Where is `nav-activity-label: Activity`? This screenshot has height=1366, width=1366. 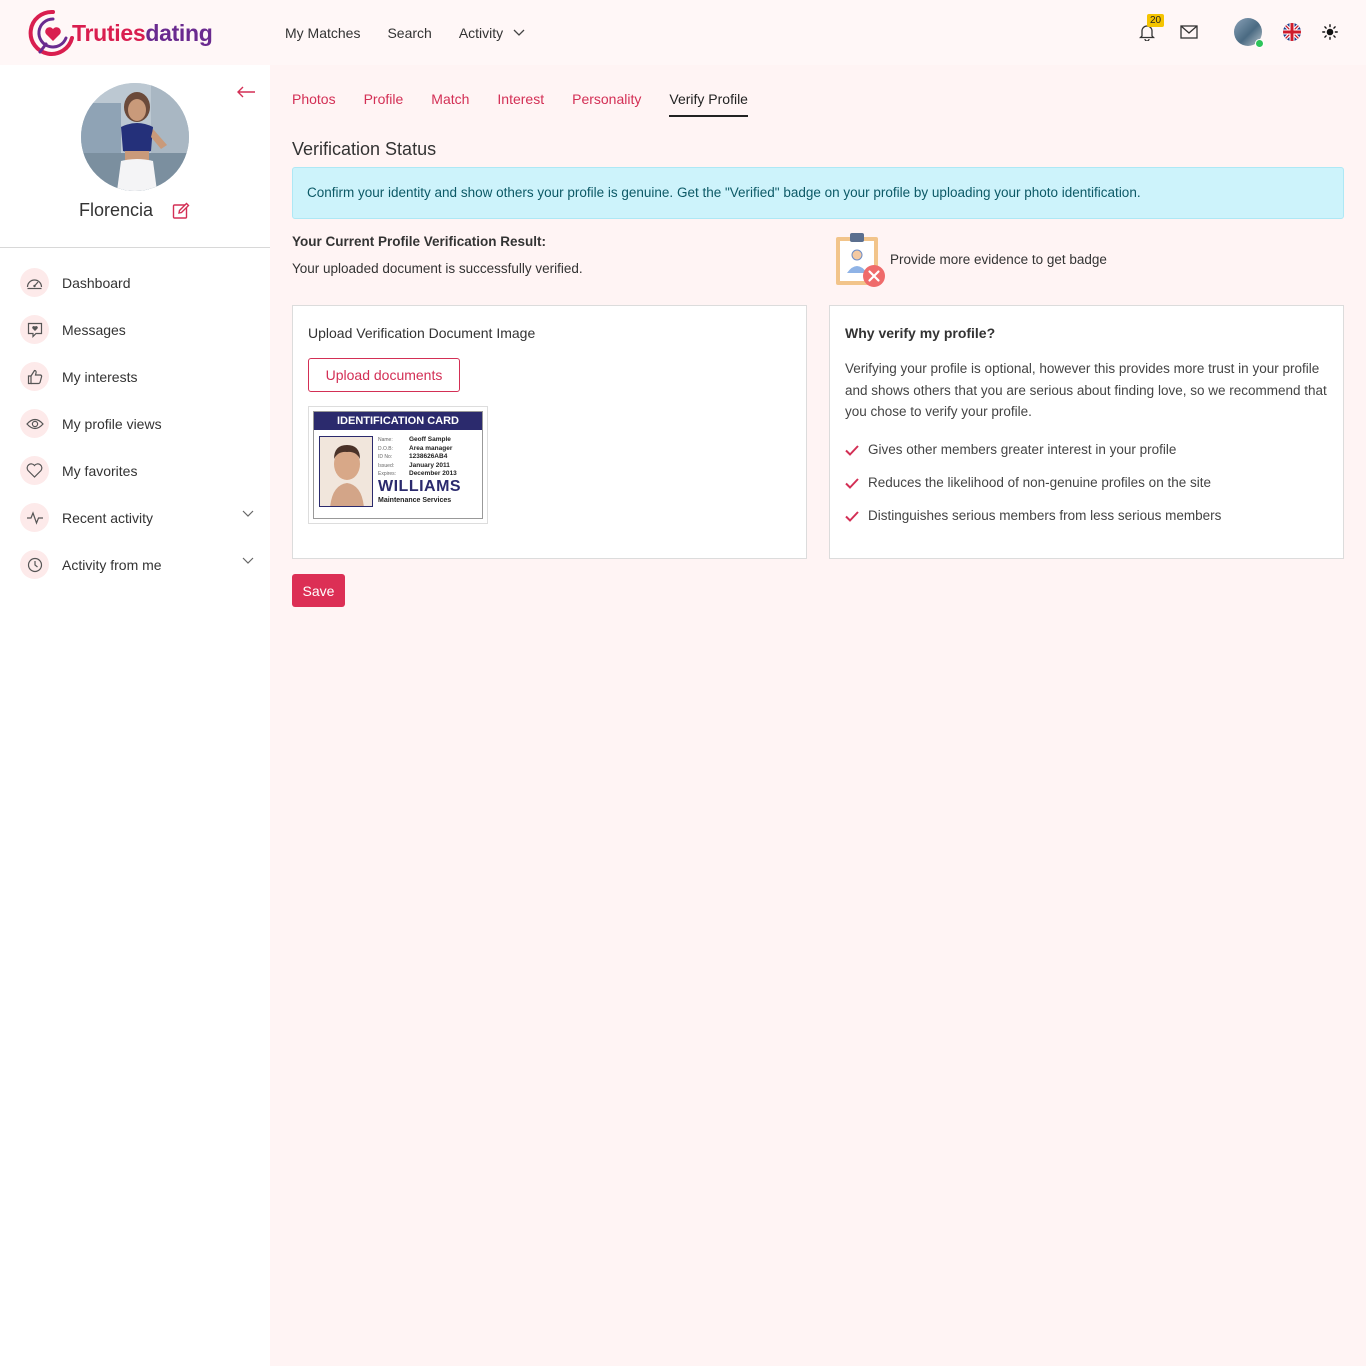
nav-activity-label: Activity is located at coordinates (481, 32).